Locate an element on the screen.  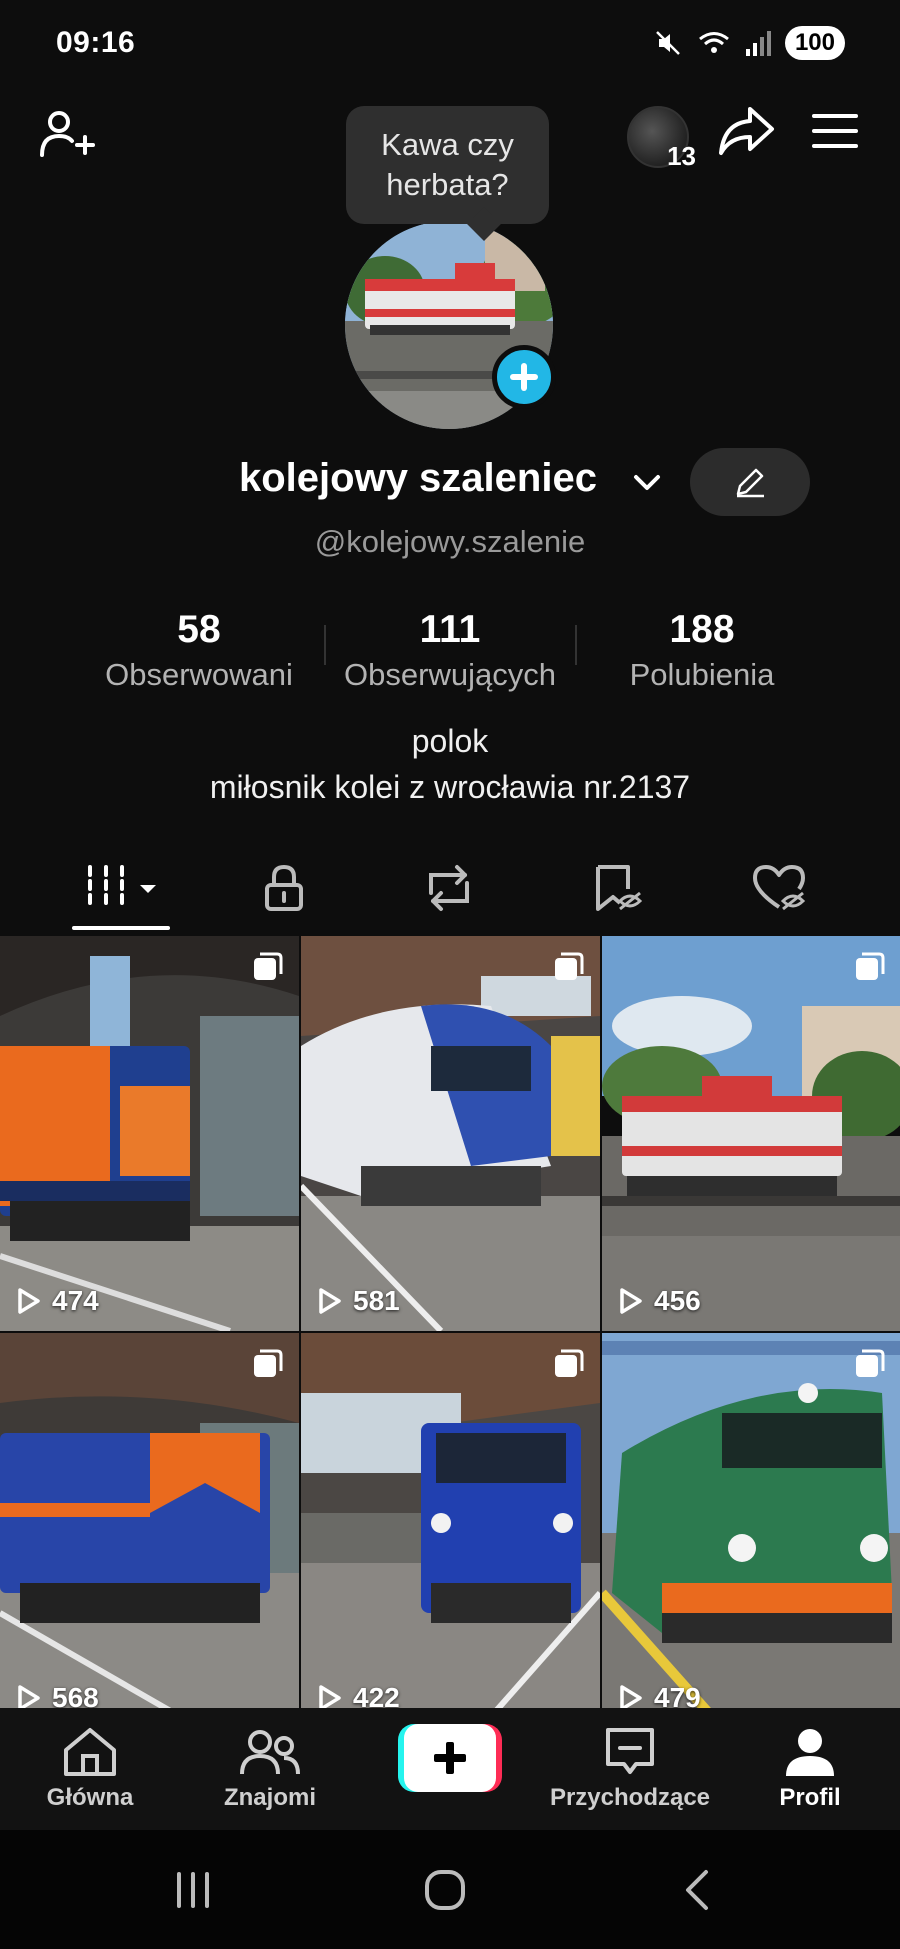
chevron-down-icon is located at coordinates (647, 482).